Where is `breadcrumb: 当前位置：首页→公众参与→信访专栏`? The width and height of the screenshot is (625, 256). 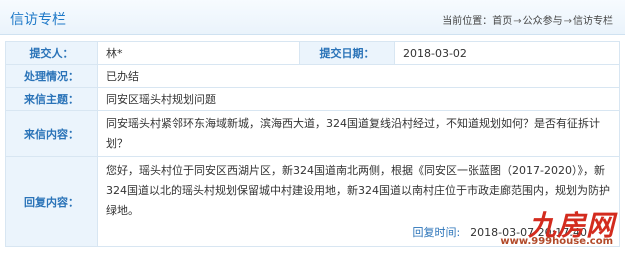
breadcrumb: 当前位置：首页→公众参与→信访专栏 is located at coordinates (527, 19).